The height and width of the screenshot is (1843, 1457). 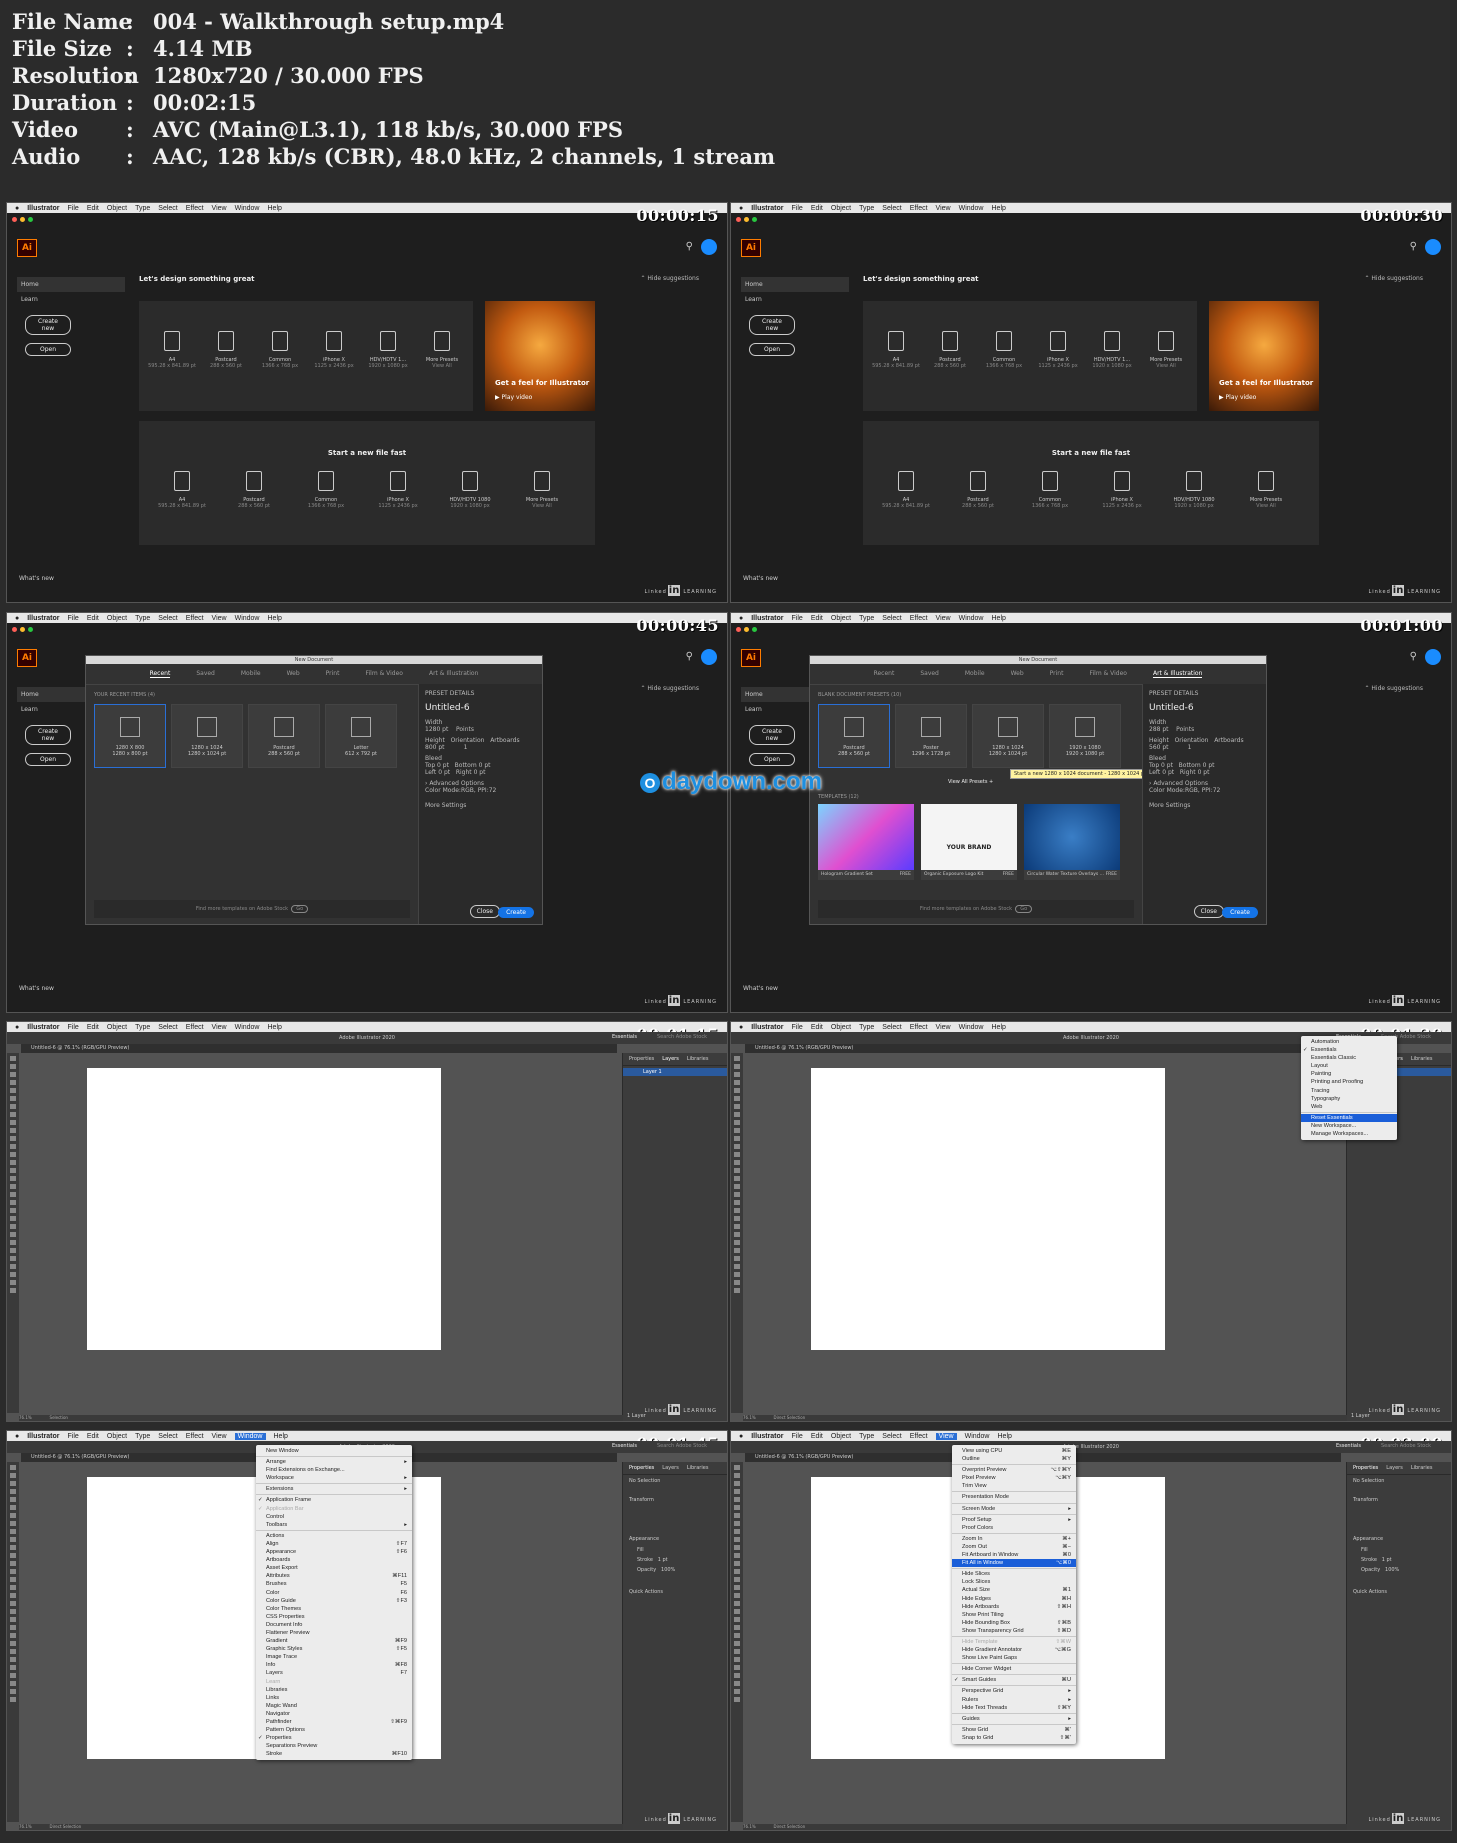 I want to click on menu-item: Zoom Out ⌘−, so click(x=1014, y=1547).